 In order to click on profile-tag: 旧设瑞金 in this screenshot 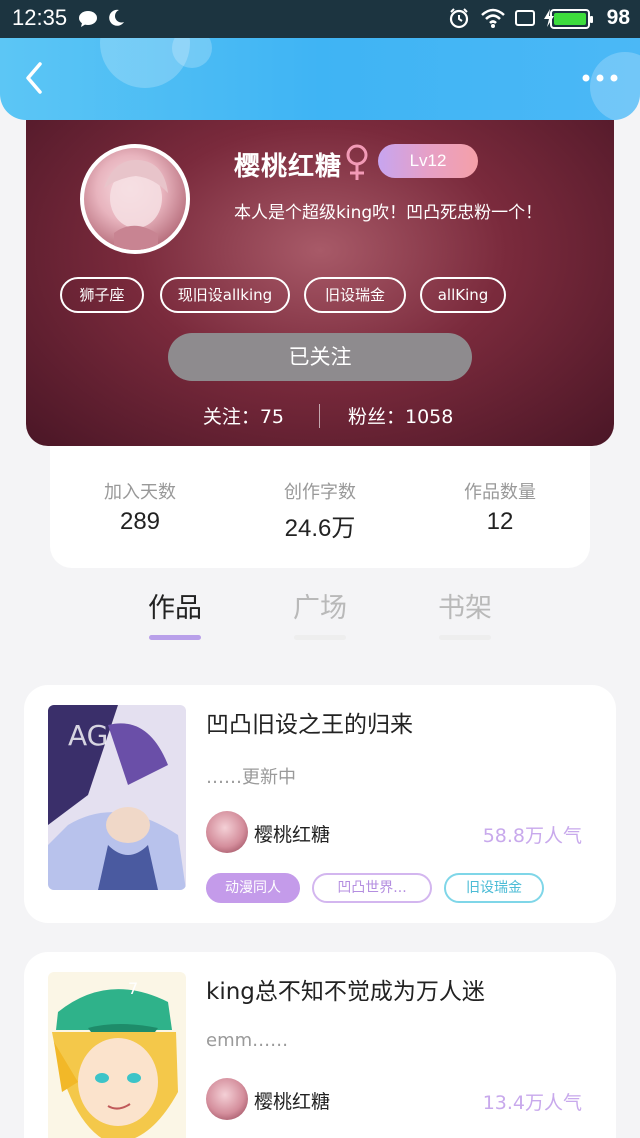, I will do `click(355, 295)`.